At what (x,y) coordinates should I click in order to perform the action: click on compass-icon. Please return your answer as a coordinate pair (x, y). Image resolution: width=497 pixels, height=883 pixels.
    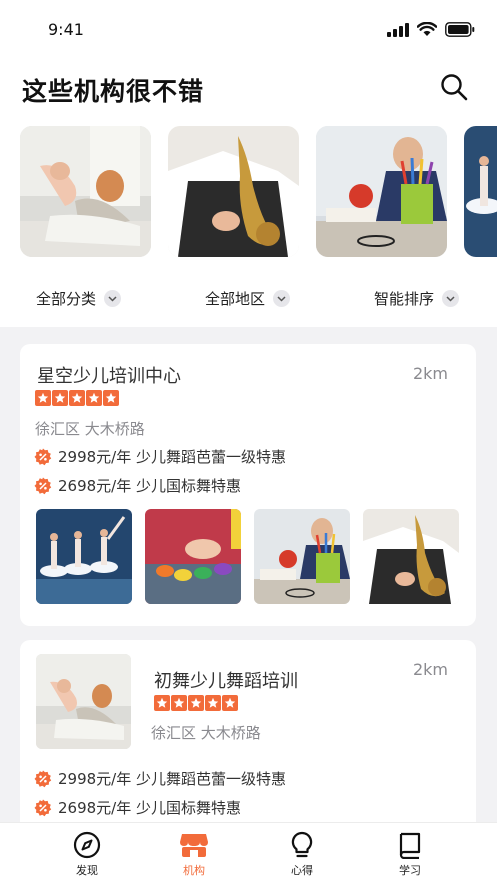
    Looking at the image, I should click on (87, 845).